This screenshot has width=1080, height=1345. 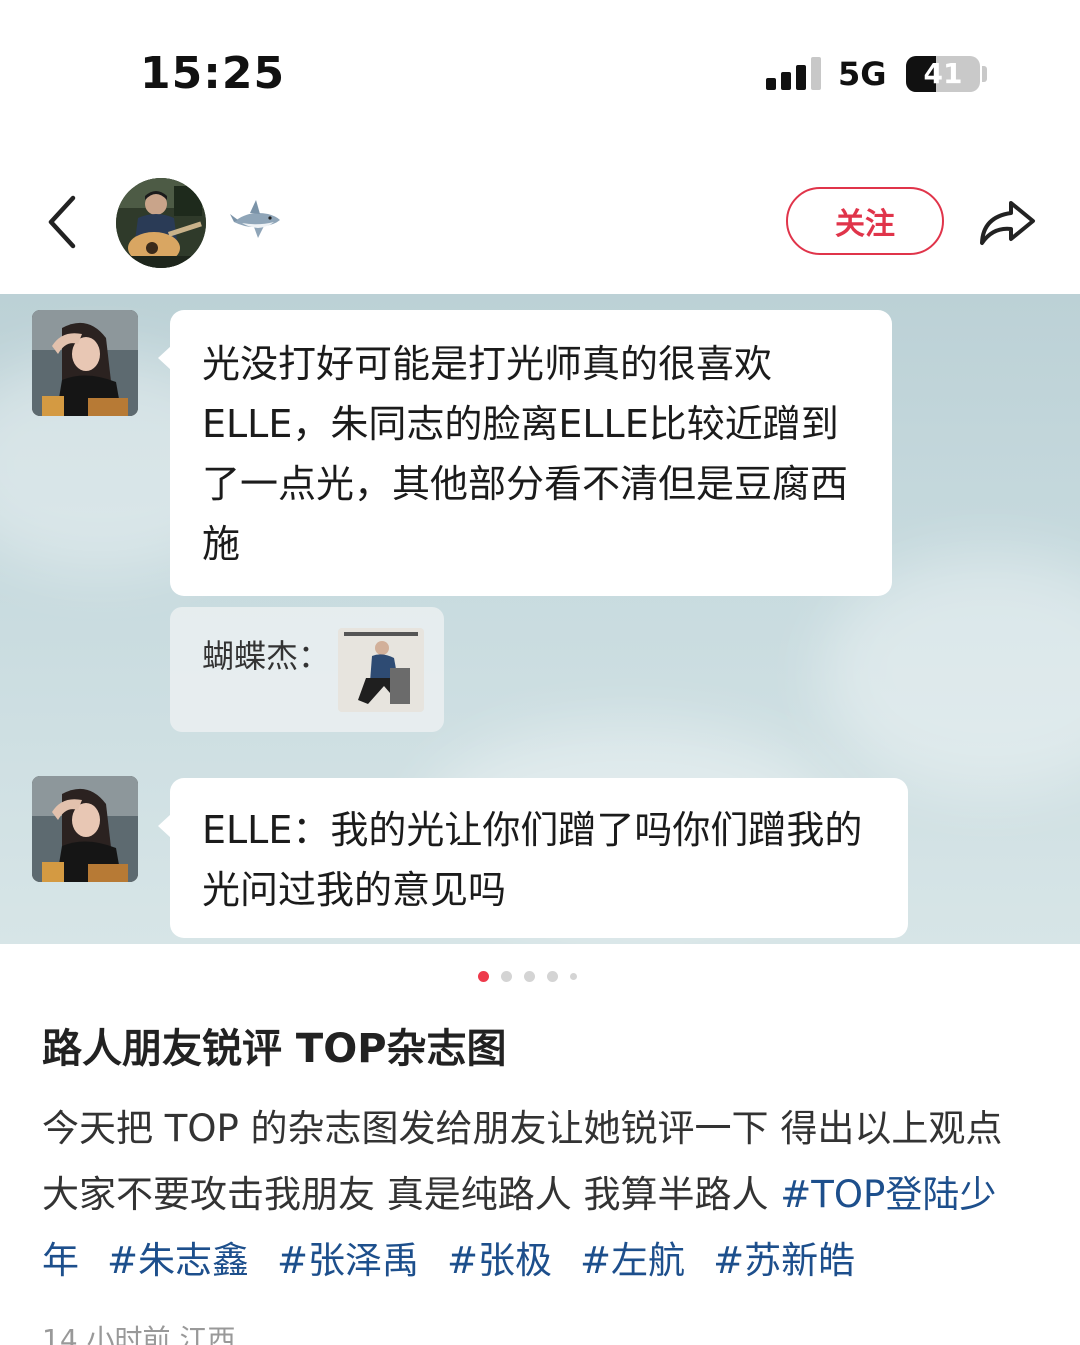 I want to click on hashtag-link: #左航, so click(x=632, y=1260).